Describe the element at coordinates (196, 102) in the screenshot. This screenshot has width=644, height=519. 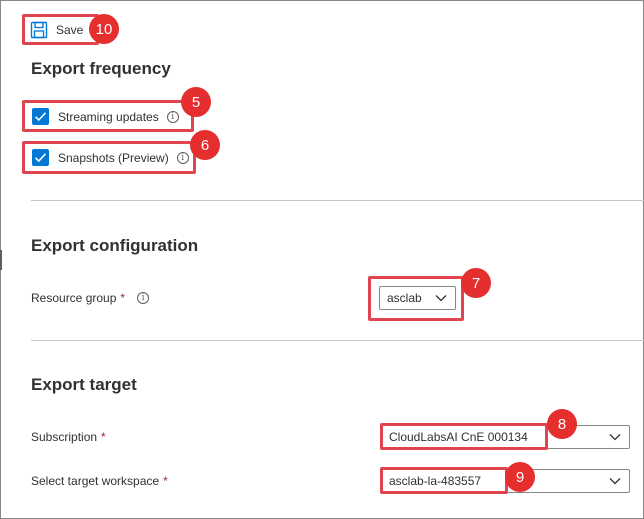
I see `callout-badge-5: 5` at that location.